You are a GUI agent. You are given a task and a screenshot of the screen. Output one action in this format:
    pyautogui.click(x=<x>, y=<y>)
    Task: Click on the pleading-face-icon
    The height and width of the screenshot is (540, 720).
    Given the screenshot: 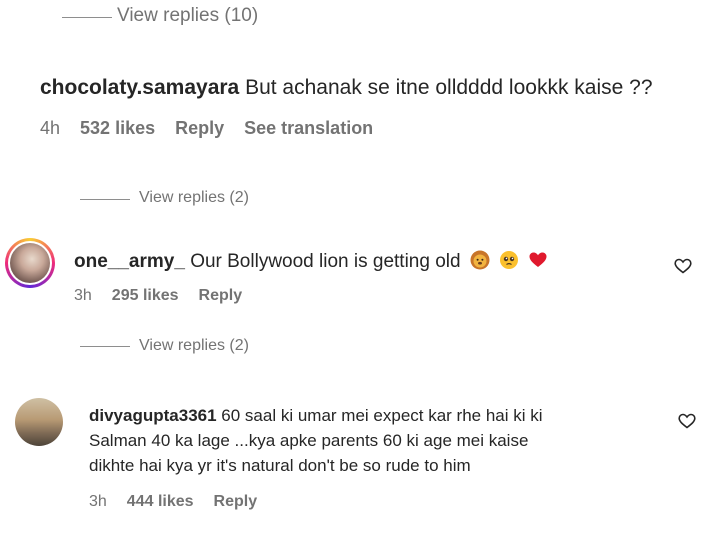 What is the action you would take?
    pyautogui.click(x=509, y=260)
    